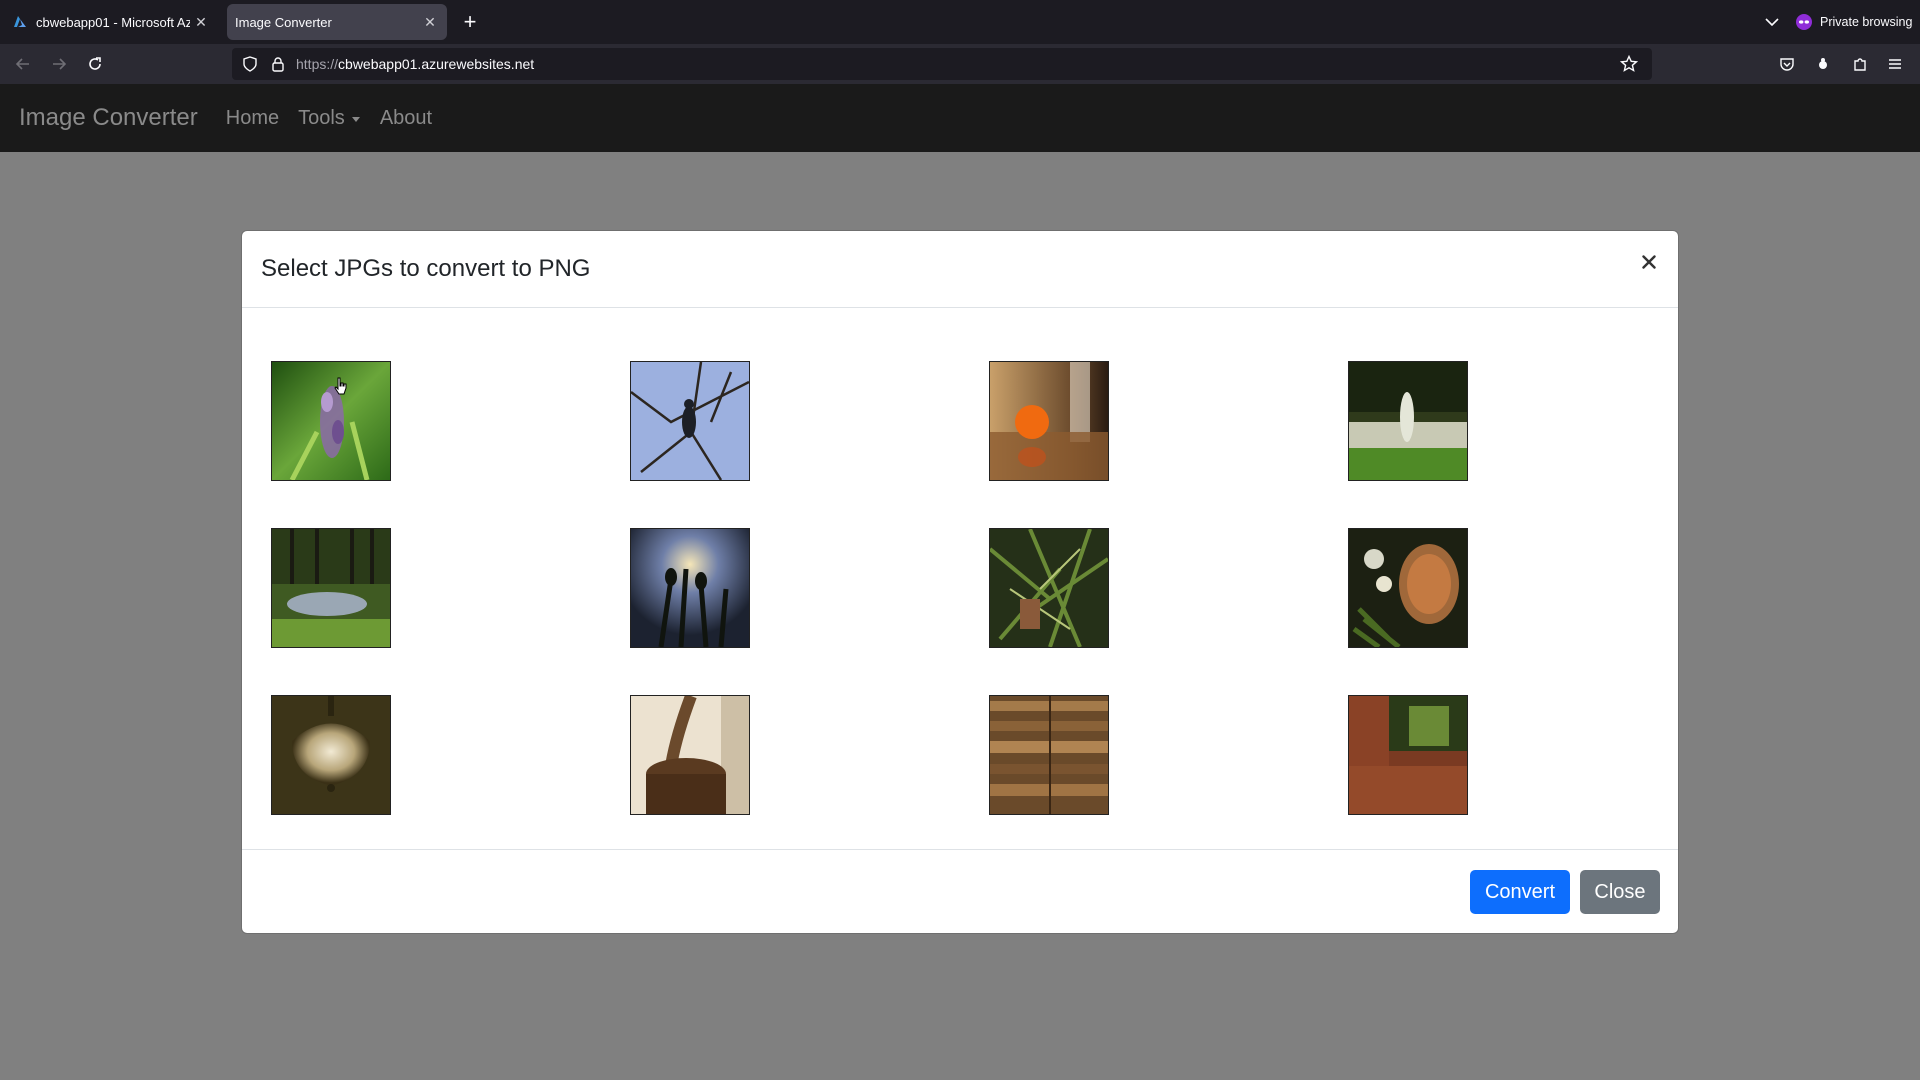  What do you see at coordinates (1823, 64) in the screenshot?
I see `extension-icon` at bounding box center [1823, 64].